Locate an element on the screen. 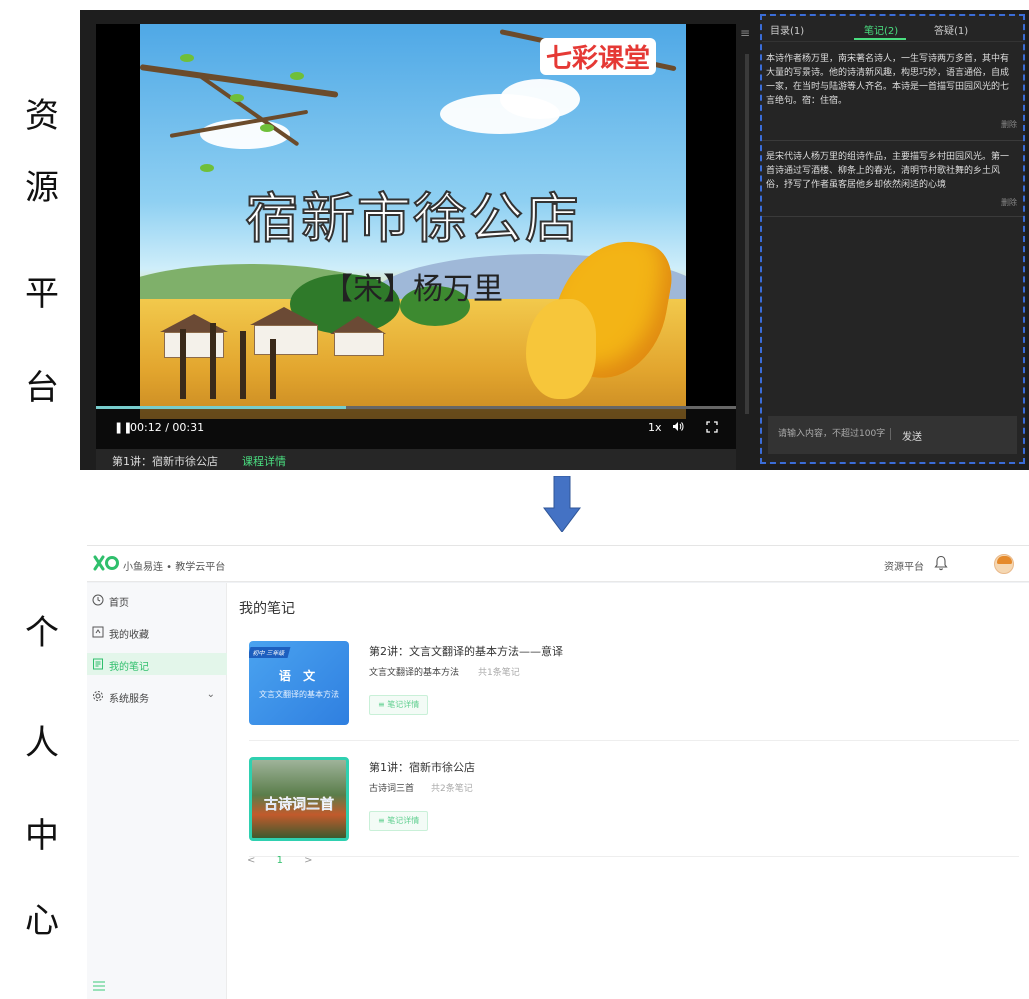 The height and width of the screenshot is (999, 1029). sidebar: 首页 我的收藏 我的笔记 系统服务 ⌄ is located at coordinates (157, 791).